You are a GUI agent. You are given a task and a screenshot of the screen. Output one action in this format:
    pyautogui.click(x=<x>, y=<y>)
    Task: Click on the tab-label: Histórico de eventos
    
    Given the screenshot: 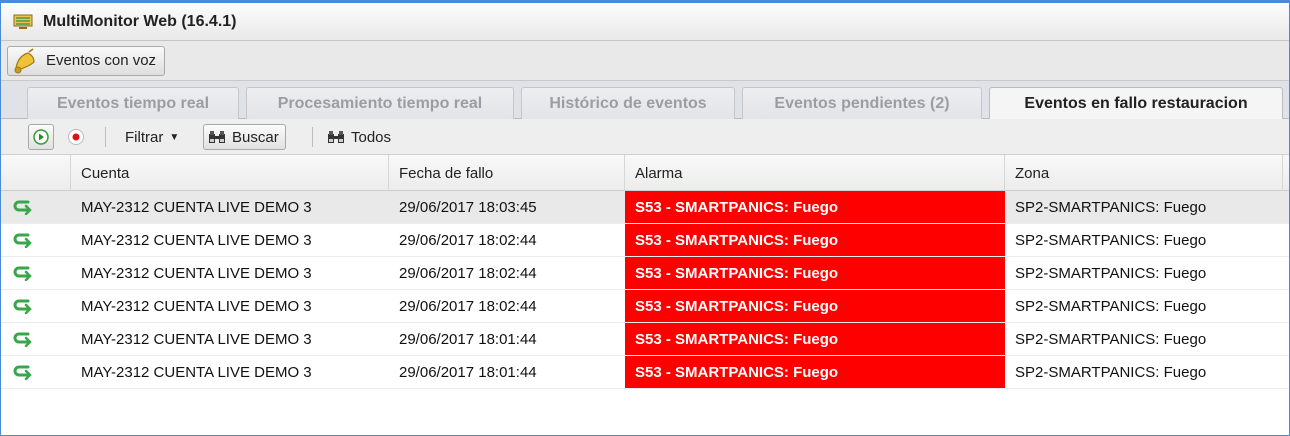 What is the action you would take?
    pyautogui.click(x=628, y=103)
    